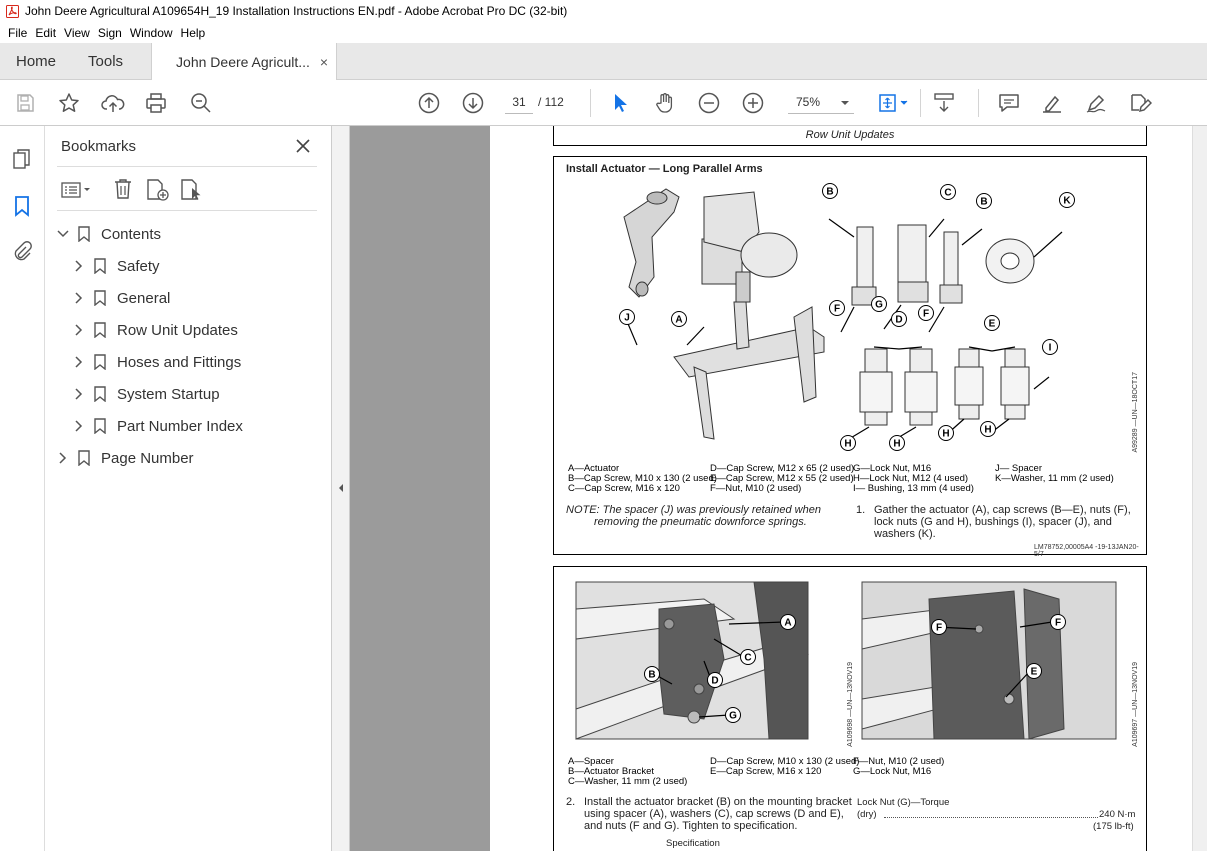 The image size is (1207, 851). Describe the element at coordinates (1140, 103) in the screenshot. I see `edit-pdf-icon` at that location.